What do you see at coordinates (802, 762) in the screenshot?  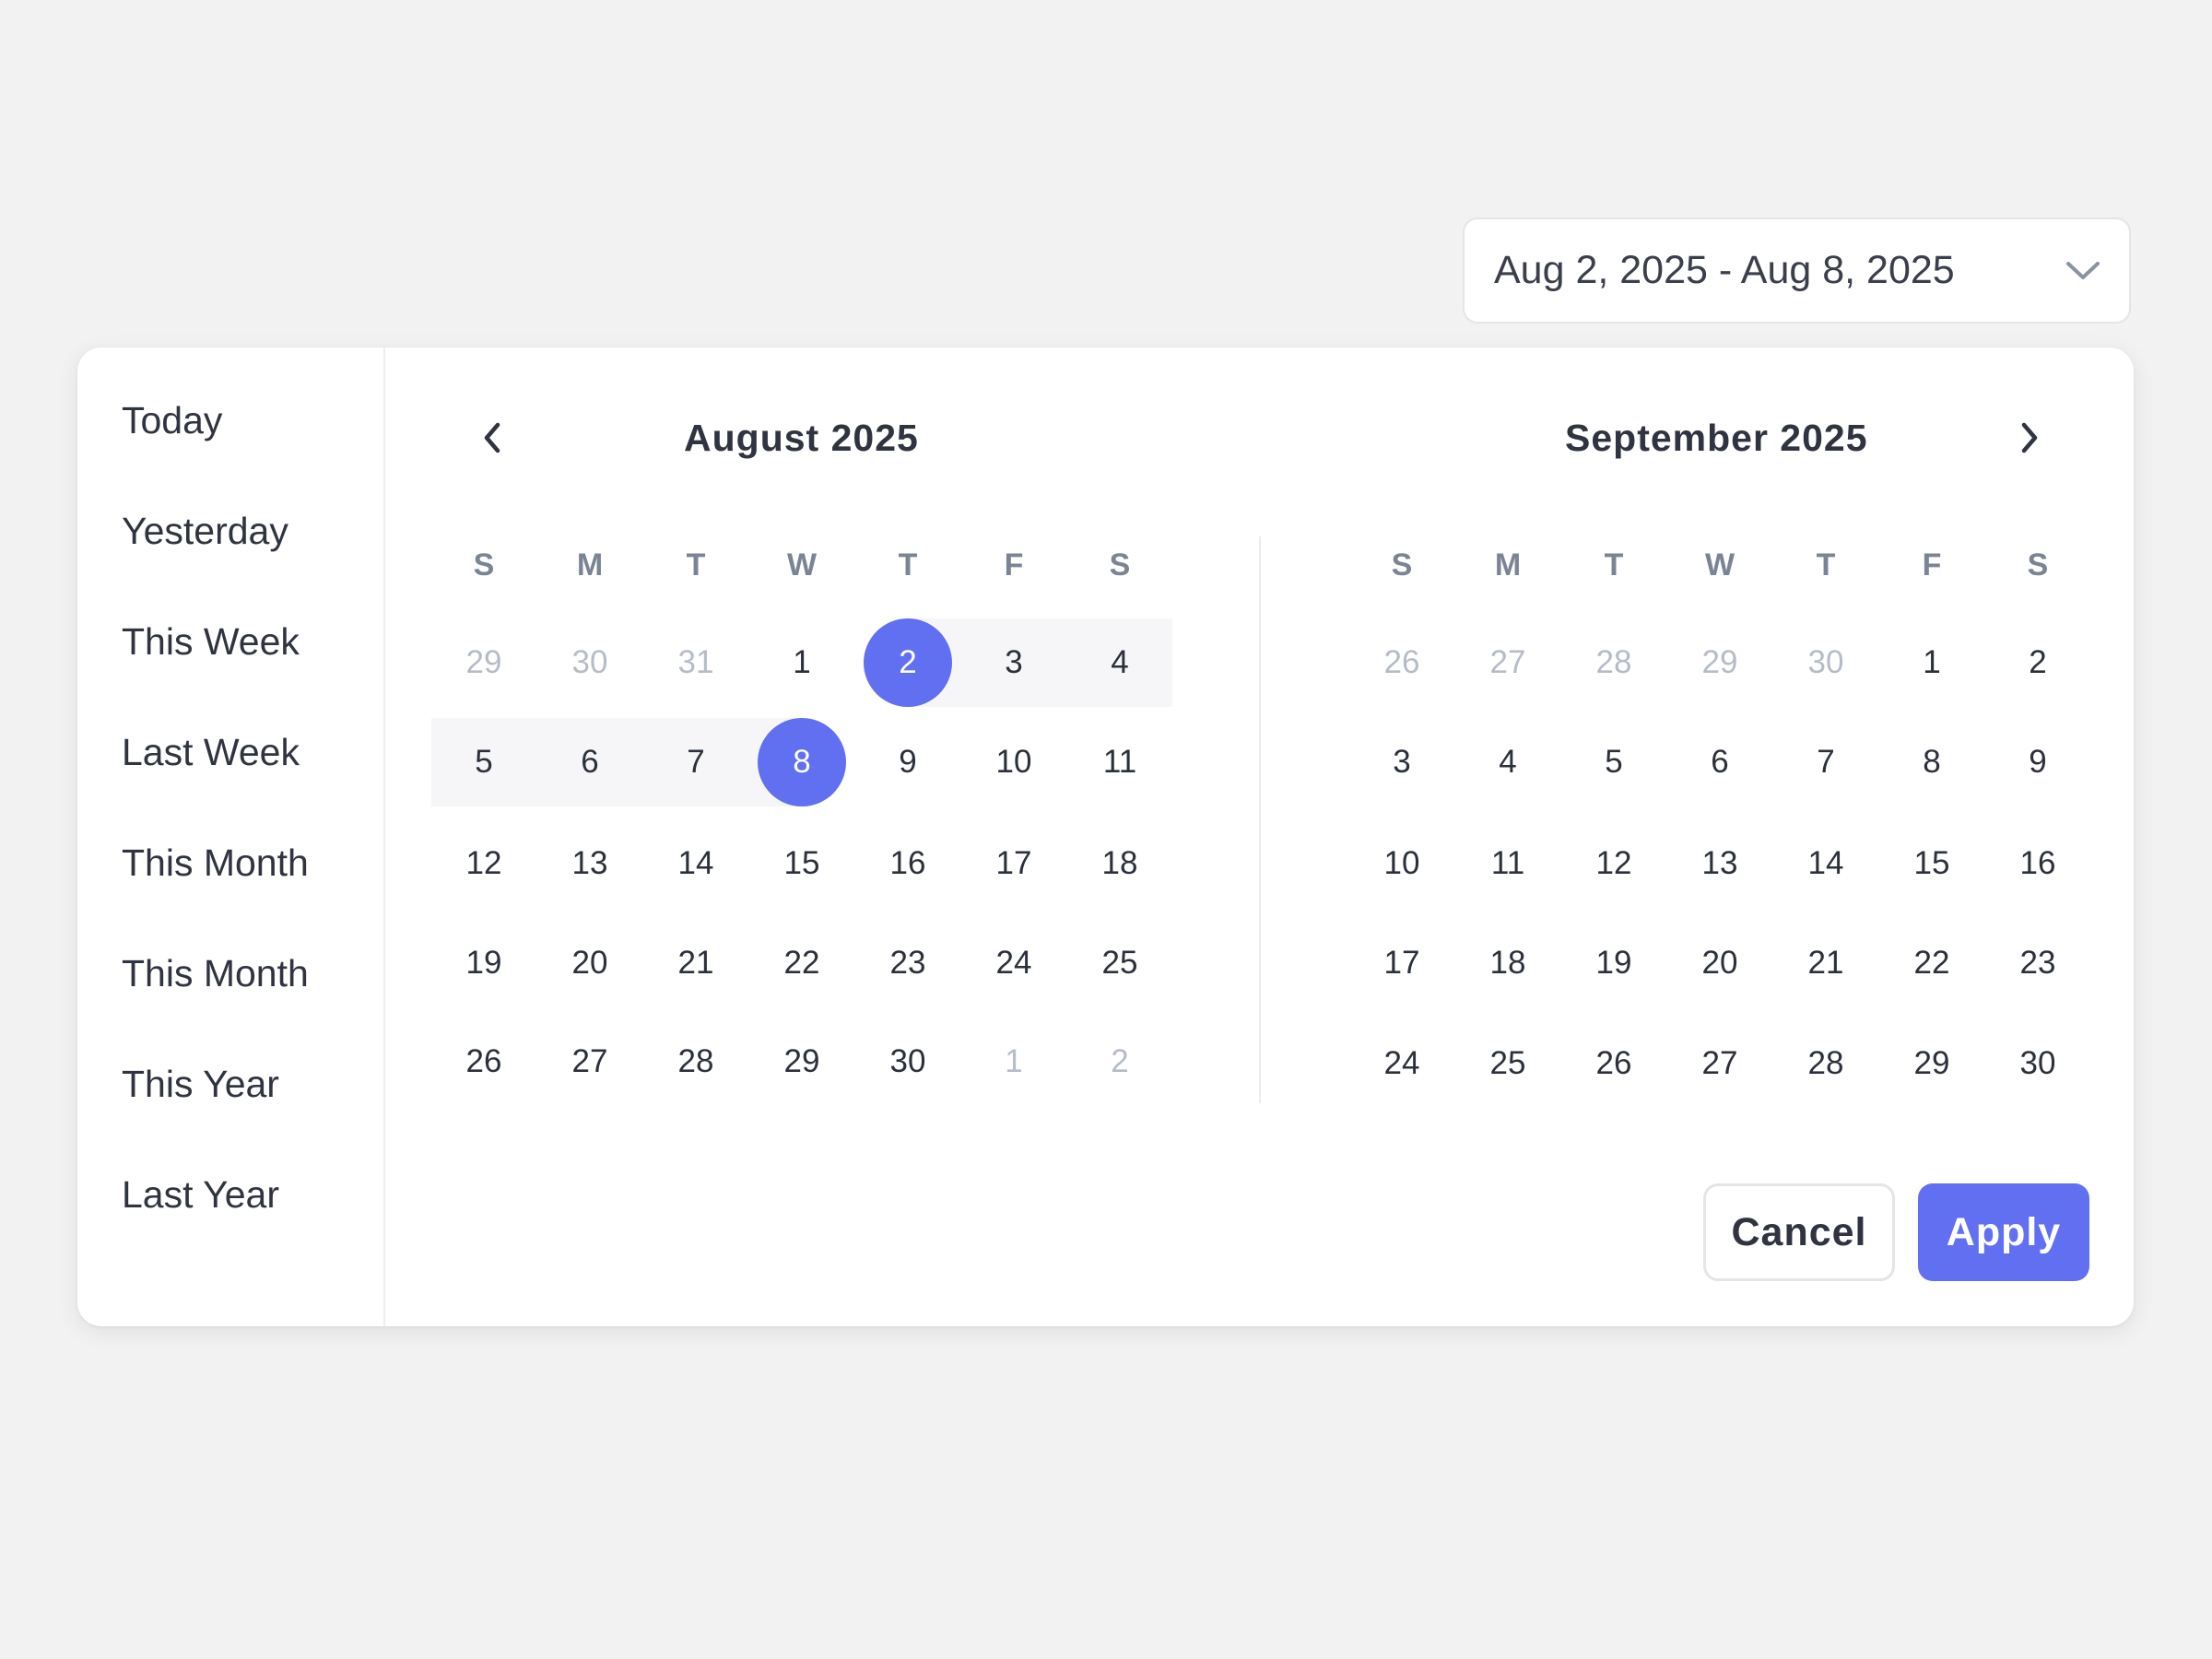 I see `day-cell-selected: 8` at bounding box center [802, 762].